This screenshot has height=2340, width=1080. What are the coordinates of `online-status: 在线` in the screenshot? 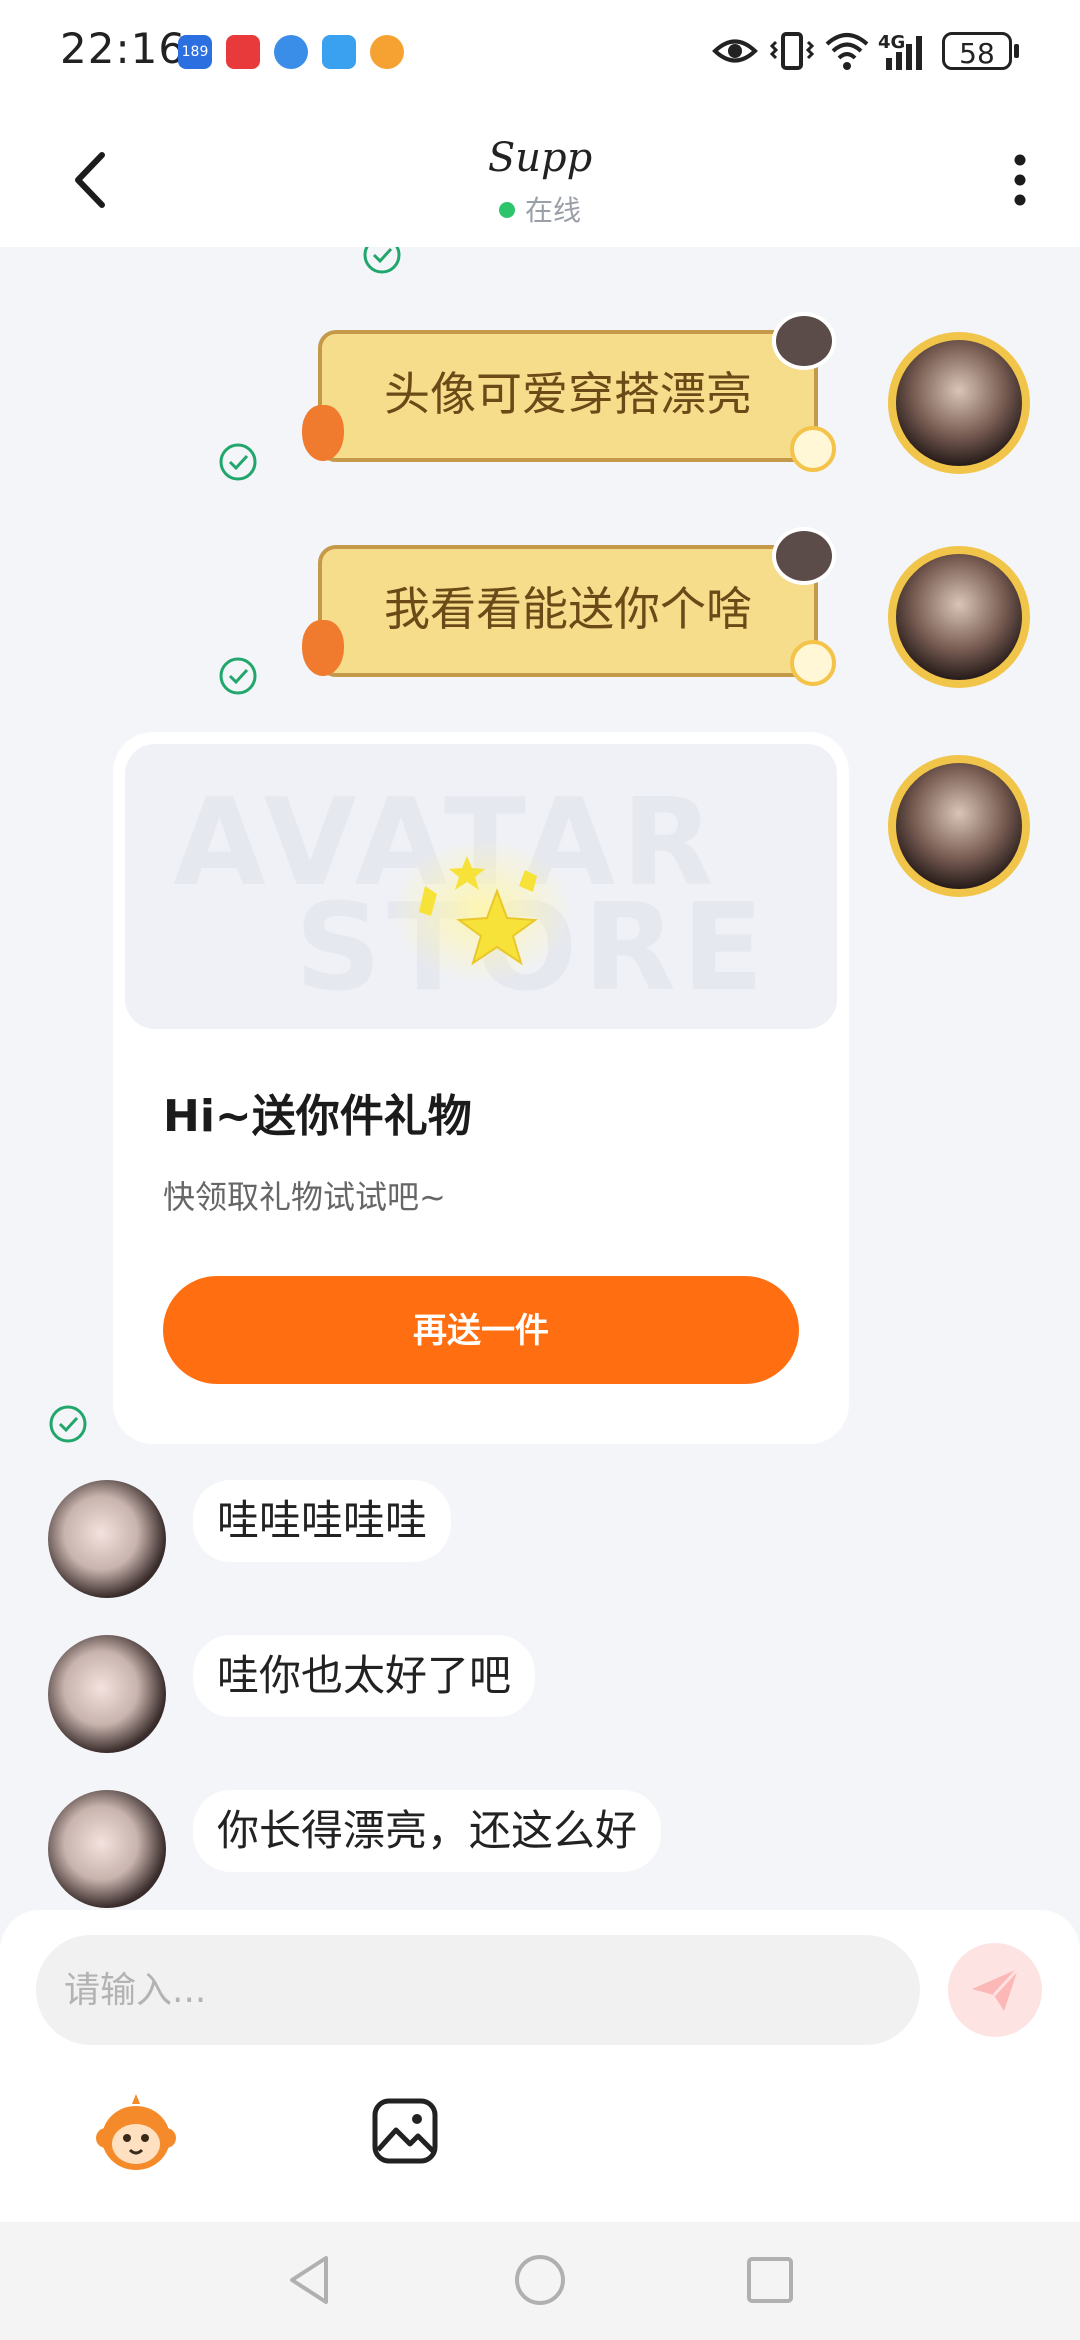 It's located at (540, 209).